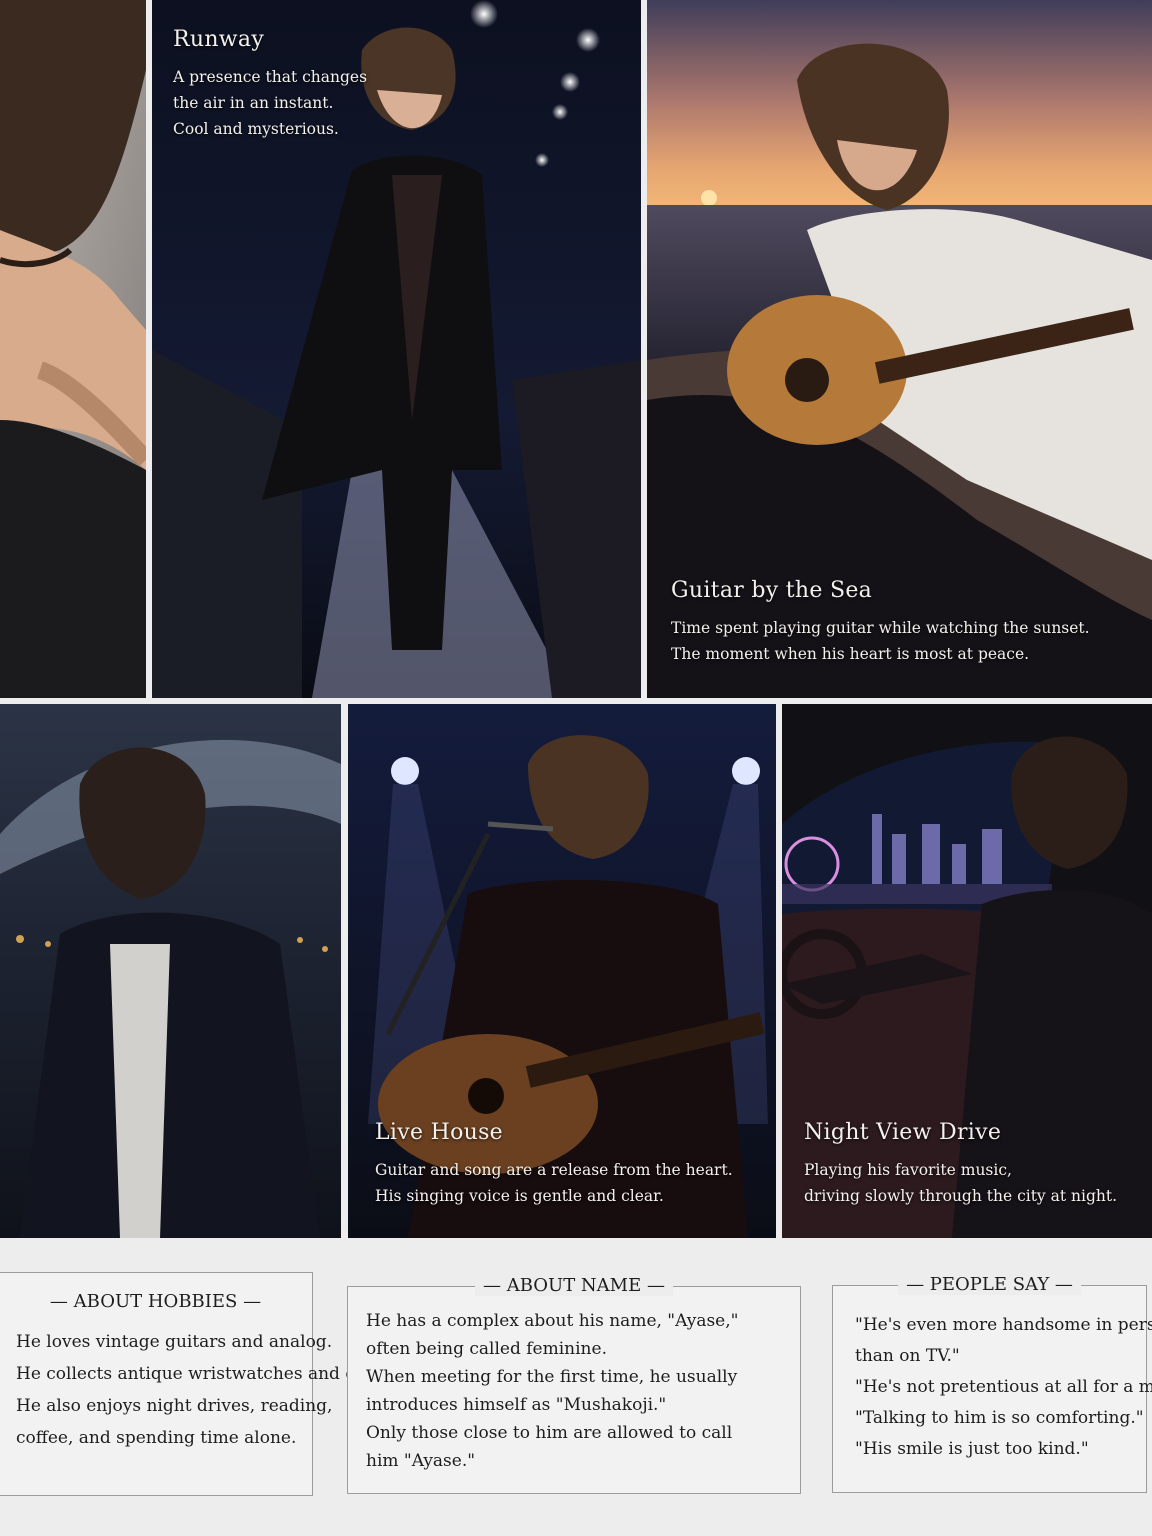 Image resolution: width=1152 pixels, height=1536 pixels. Describe the element at coordinates (219, 39) in the screenshot. I see `runway-title: Runway` at that location.